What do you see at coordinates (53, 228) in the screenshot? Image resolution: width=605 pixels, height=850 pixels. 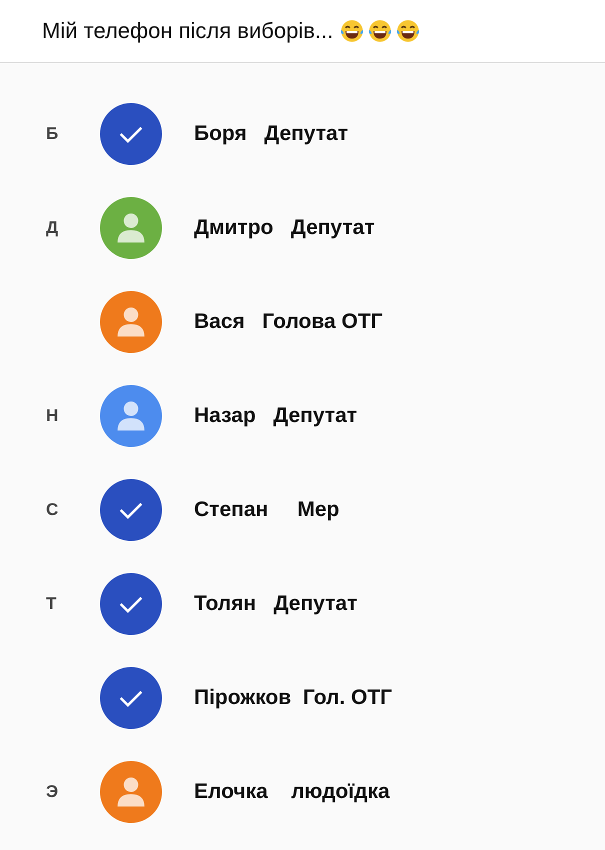 I see `index-letter: Д` at bounding box center [53, 228].